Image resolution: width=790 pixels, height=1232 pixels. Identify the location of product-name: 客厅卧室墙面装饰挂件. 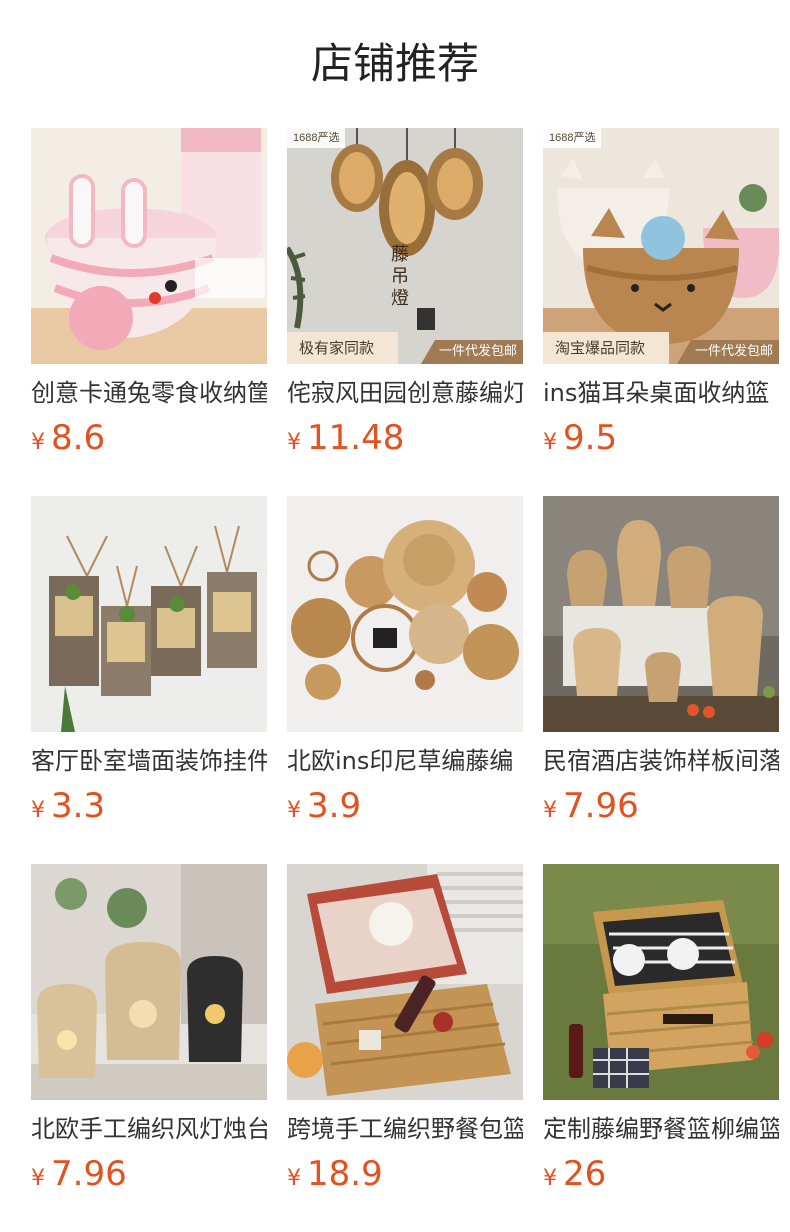
(149, 761).